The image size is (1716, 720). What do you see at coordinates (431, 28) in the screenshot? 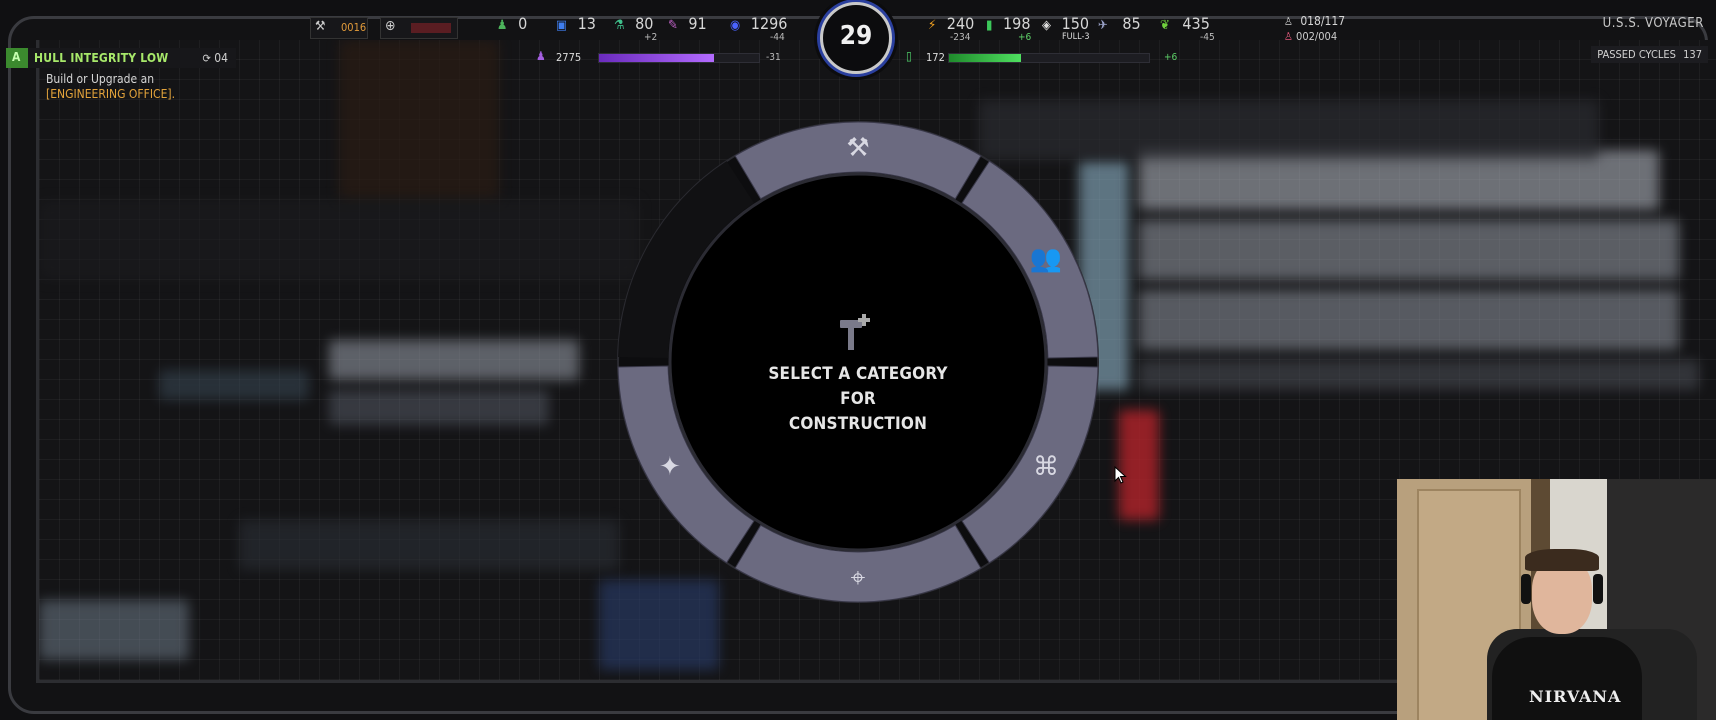
I see `alert-indicator-bar` at bounding box center [431, 28].